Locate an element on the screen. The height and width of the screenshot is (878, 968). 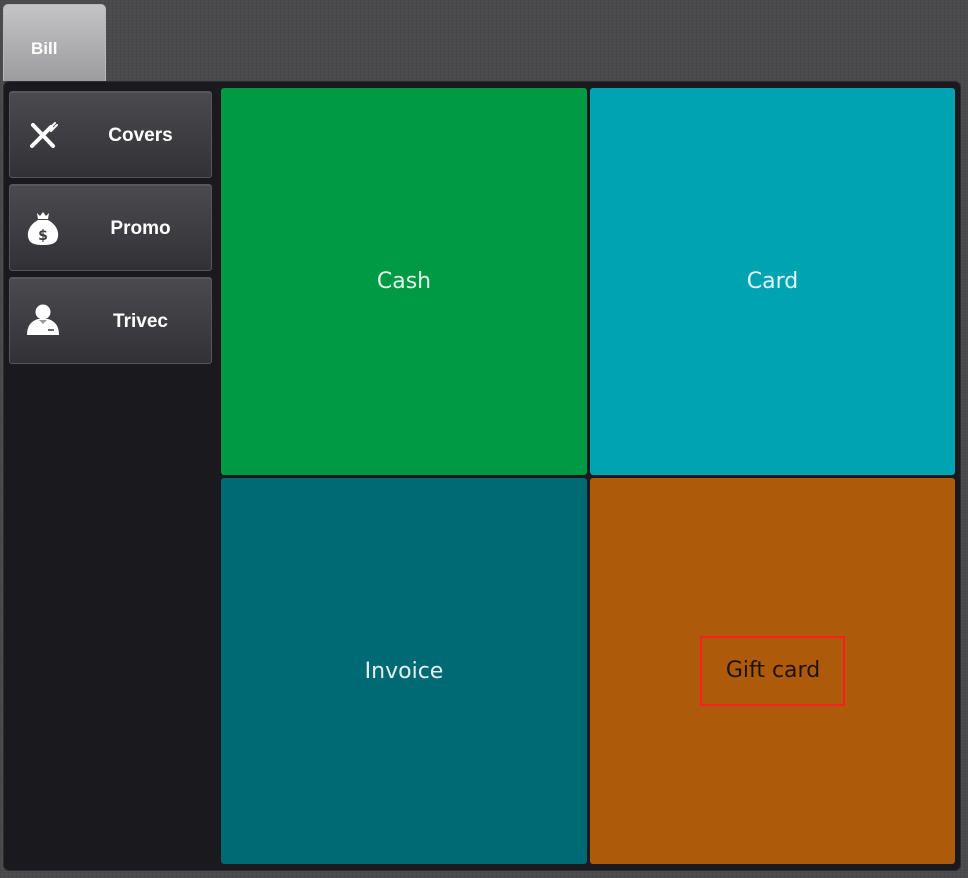
gift-card-payment-label: Gift card is located at coordinates (772, 671).